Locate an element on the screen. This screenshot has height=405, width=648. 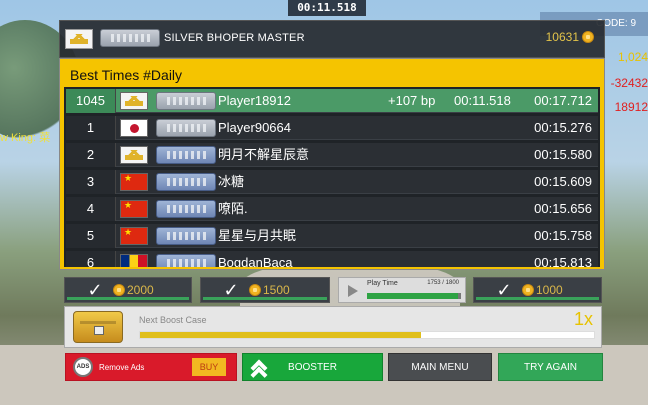
leaderboard-title: Best Times #Daily is located at coordinates (126, 75).